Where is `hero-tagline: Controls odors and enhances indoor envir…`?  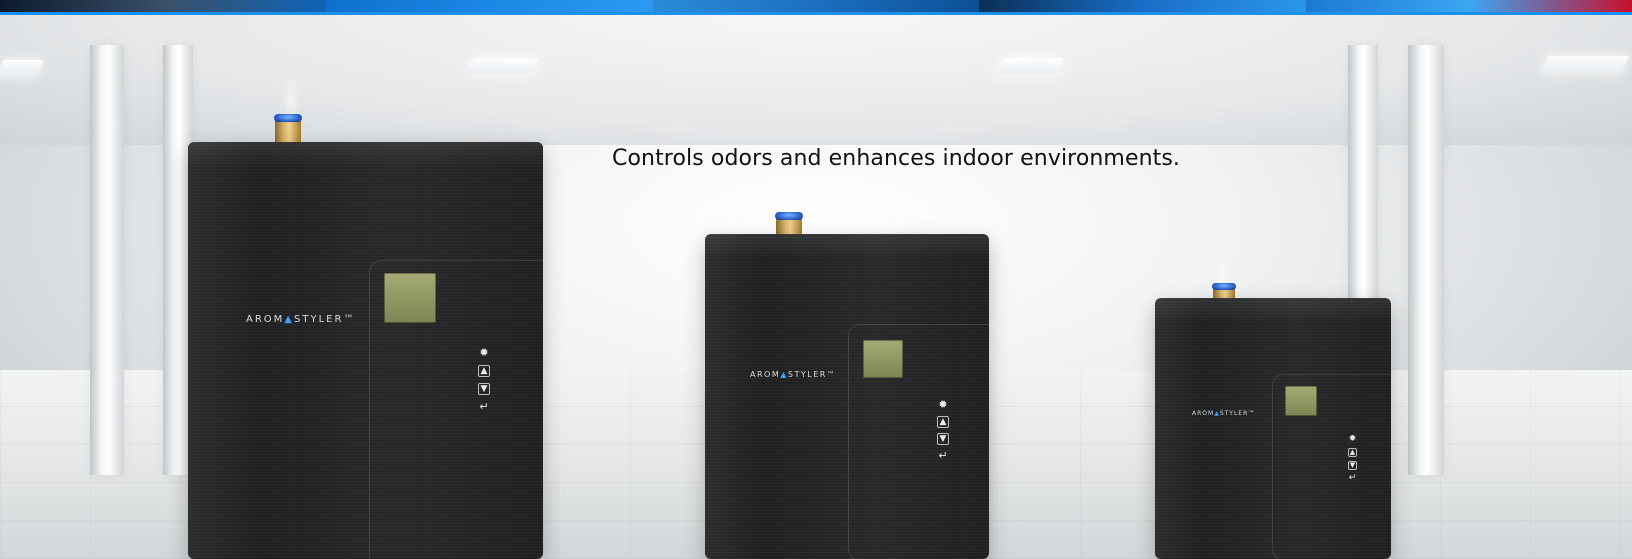 hero-tagline: Controls odors and enhances indoor envir… is located at coordinates (896, 158).